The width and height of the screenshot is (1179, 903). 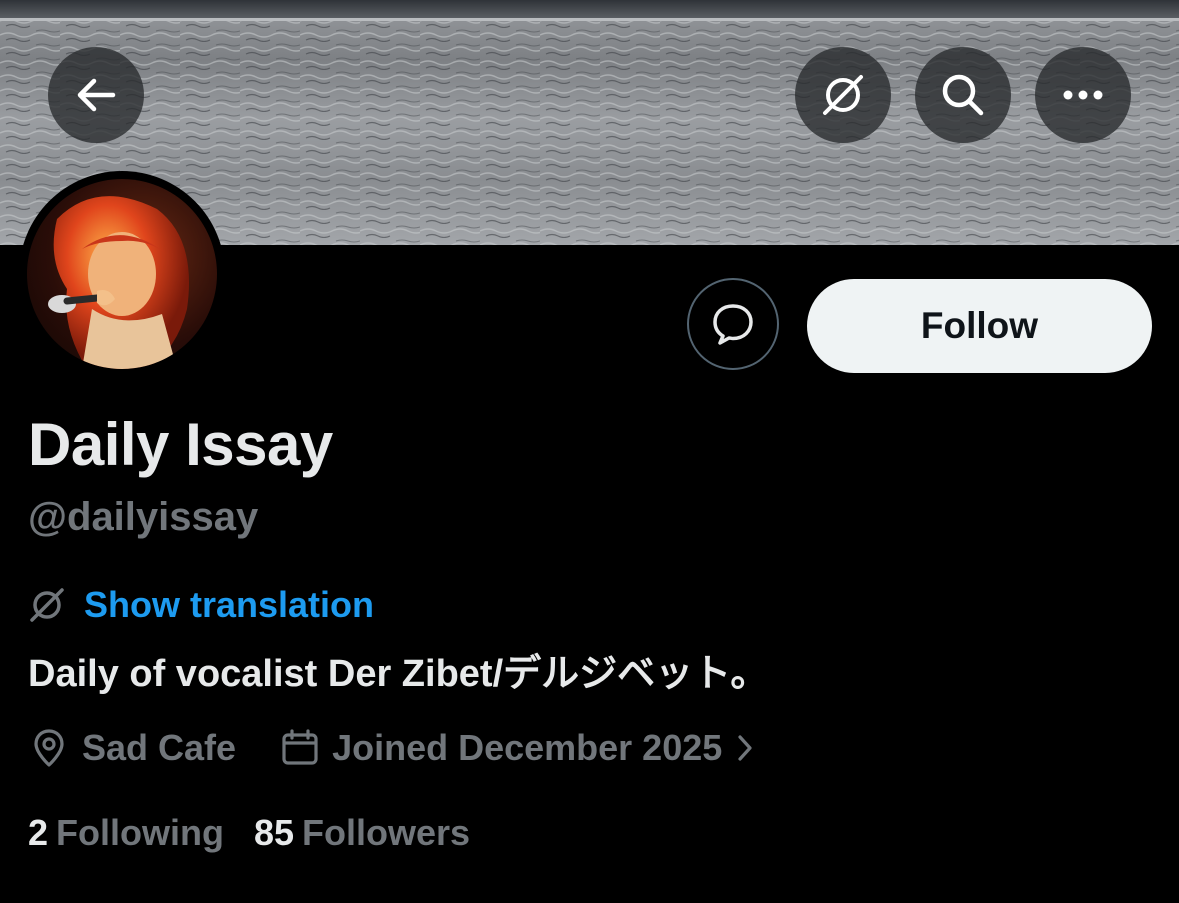 What do you see at coordinates (38, 832) in the screenshot?
I see `following-count: 2` at bounding box center [38, 832].